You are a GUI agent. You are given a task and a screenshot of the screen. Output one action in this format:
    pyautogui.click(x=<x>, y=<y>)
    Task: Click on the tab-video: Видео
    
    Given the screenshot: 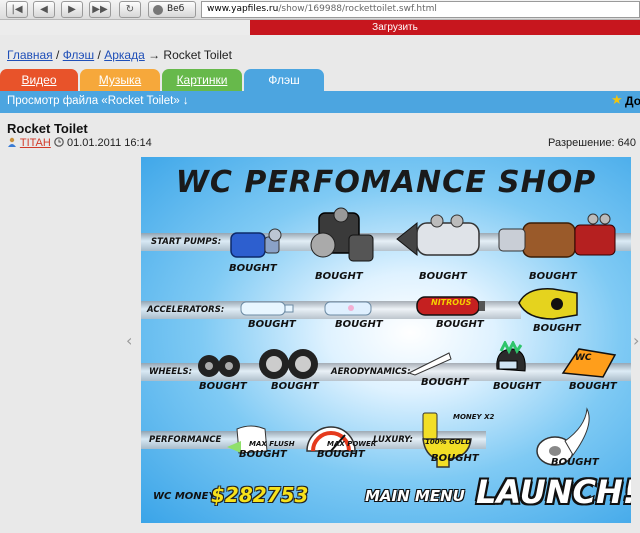 What is the action you would take?
    pyautogui.click(x=39, y=80)
    